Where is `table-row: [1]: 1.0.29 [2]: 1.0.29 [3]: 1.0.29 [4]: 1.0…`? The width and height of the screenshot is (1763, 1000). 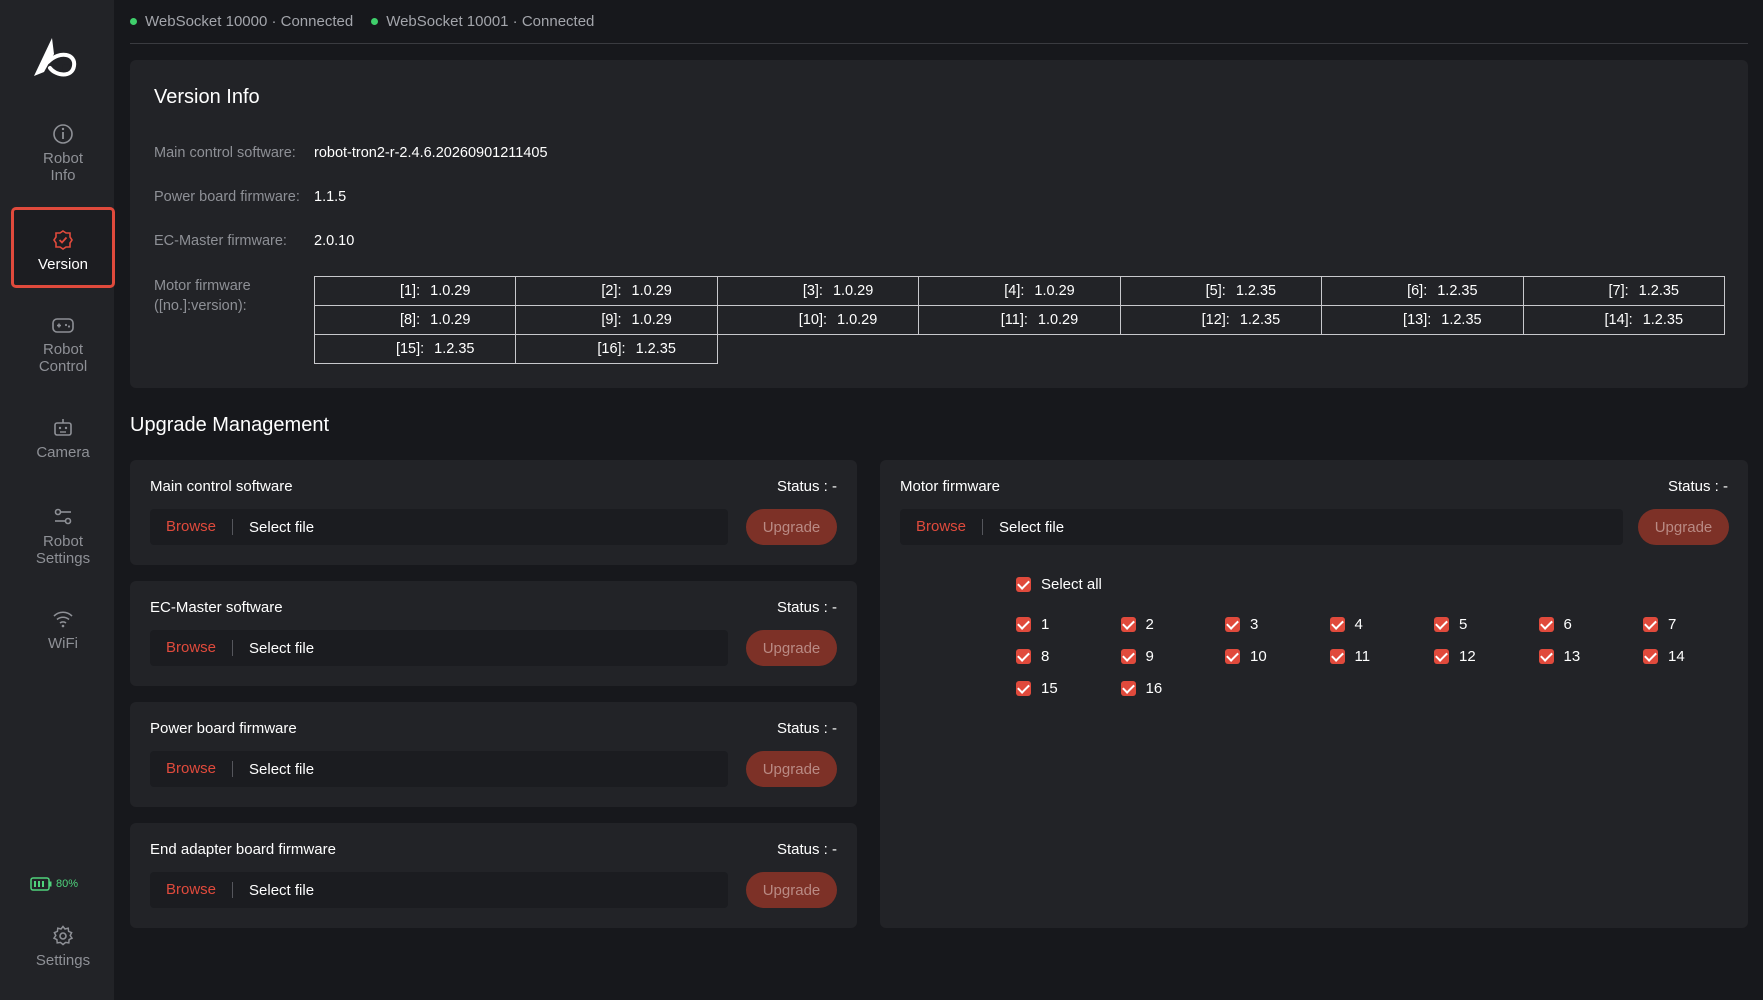
table-row: [1]: 1.0.29 [2]: 1.0.29 [3]: 1.0.29 [4]: 1.0… is located at coordinates (1019, 291).